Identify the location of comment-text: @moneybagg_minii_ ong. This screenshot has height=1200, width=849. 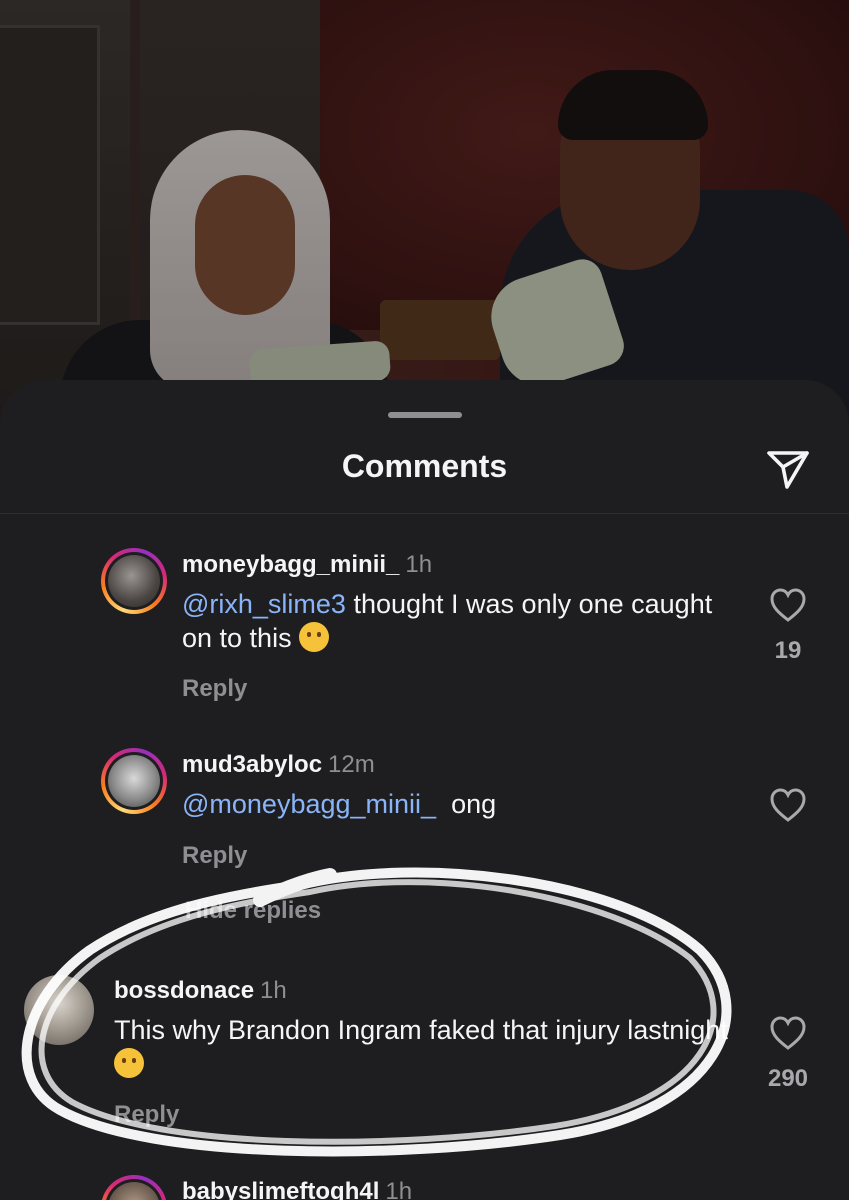
(339, 804).